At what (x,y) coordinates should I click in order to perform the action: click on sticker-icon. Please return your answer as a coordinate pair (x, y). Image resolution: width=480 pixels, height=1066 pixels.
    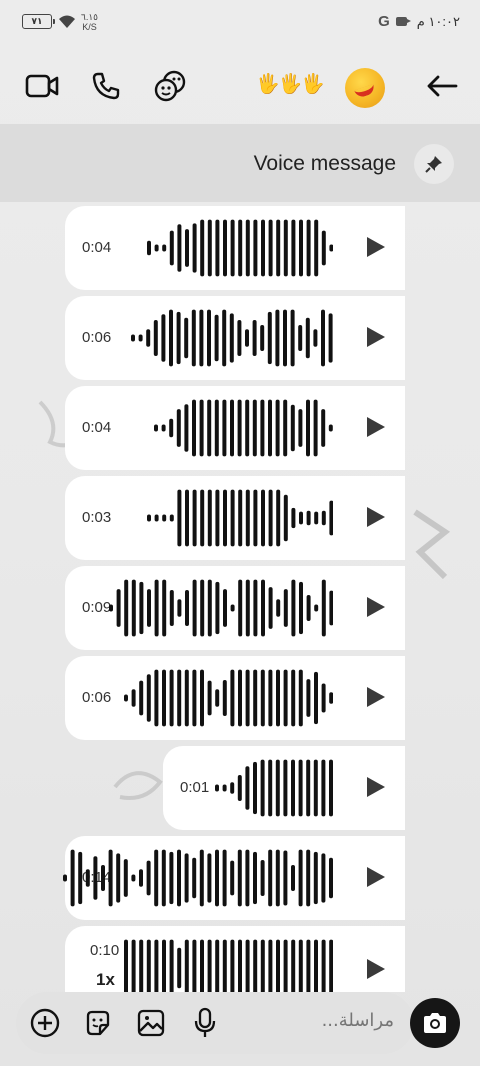
    Looking at the image, I should click on (98, 1023).